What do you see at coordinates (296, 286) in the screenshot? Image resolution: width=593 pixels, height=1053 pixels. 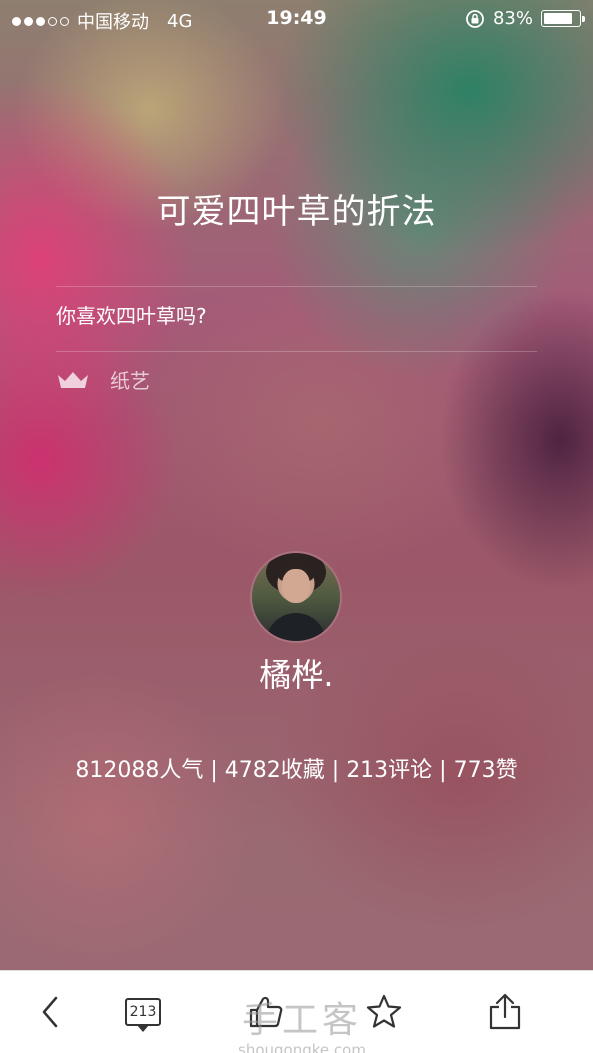 I see `divider-top` at bounding box center [296, 286].